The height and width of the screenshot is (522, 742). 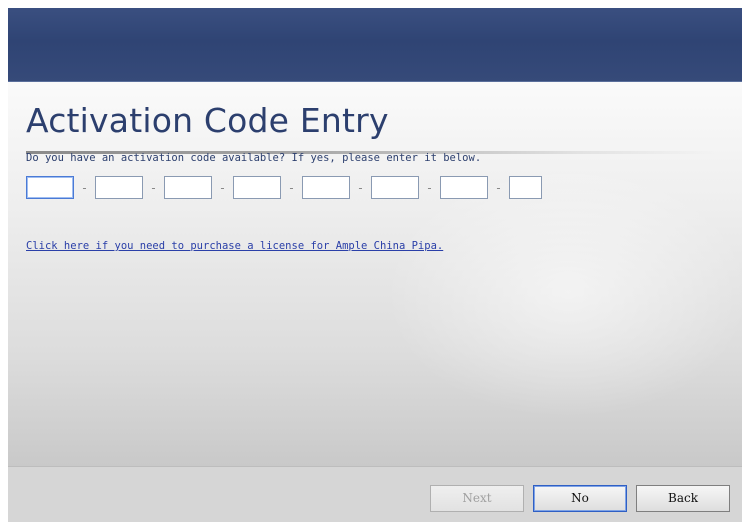 I want to click on page-title: Activation Code Entry, so click(x=207, y=120).